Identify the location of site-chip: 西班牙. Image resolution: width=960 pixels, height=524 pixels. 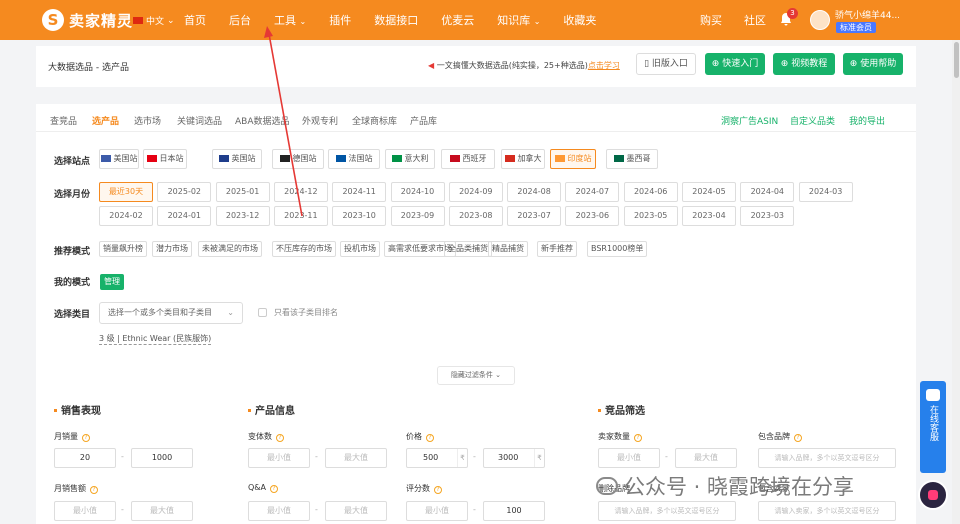
(468, 159).